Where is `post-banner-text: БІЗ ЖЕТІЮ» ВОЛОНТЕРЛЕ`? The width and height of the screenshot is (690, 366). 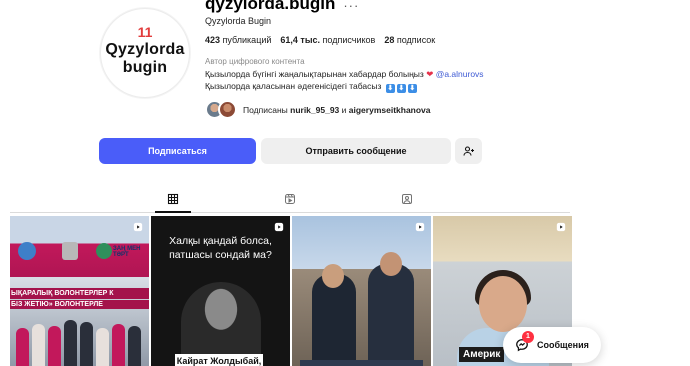
post-banner-text: БІЗ ЖЕТІЮ» ВОЛОНТЕРЛЕ is located at coordinates (79, 304).